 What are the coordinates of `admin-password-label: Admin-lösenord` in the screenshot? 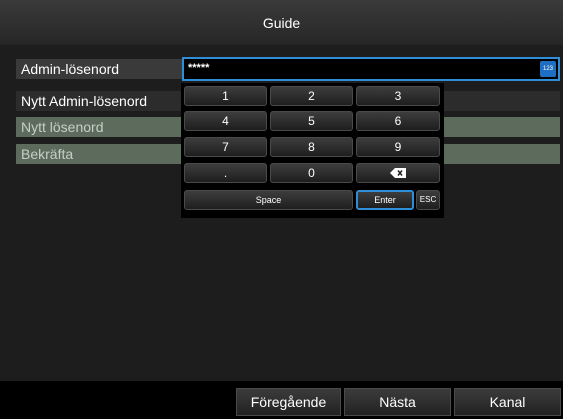 It's located at (70, 69).